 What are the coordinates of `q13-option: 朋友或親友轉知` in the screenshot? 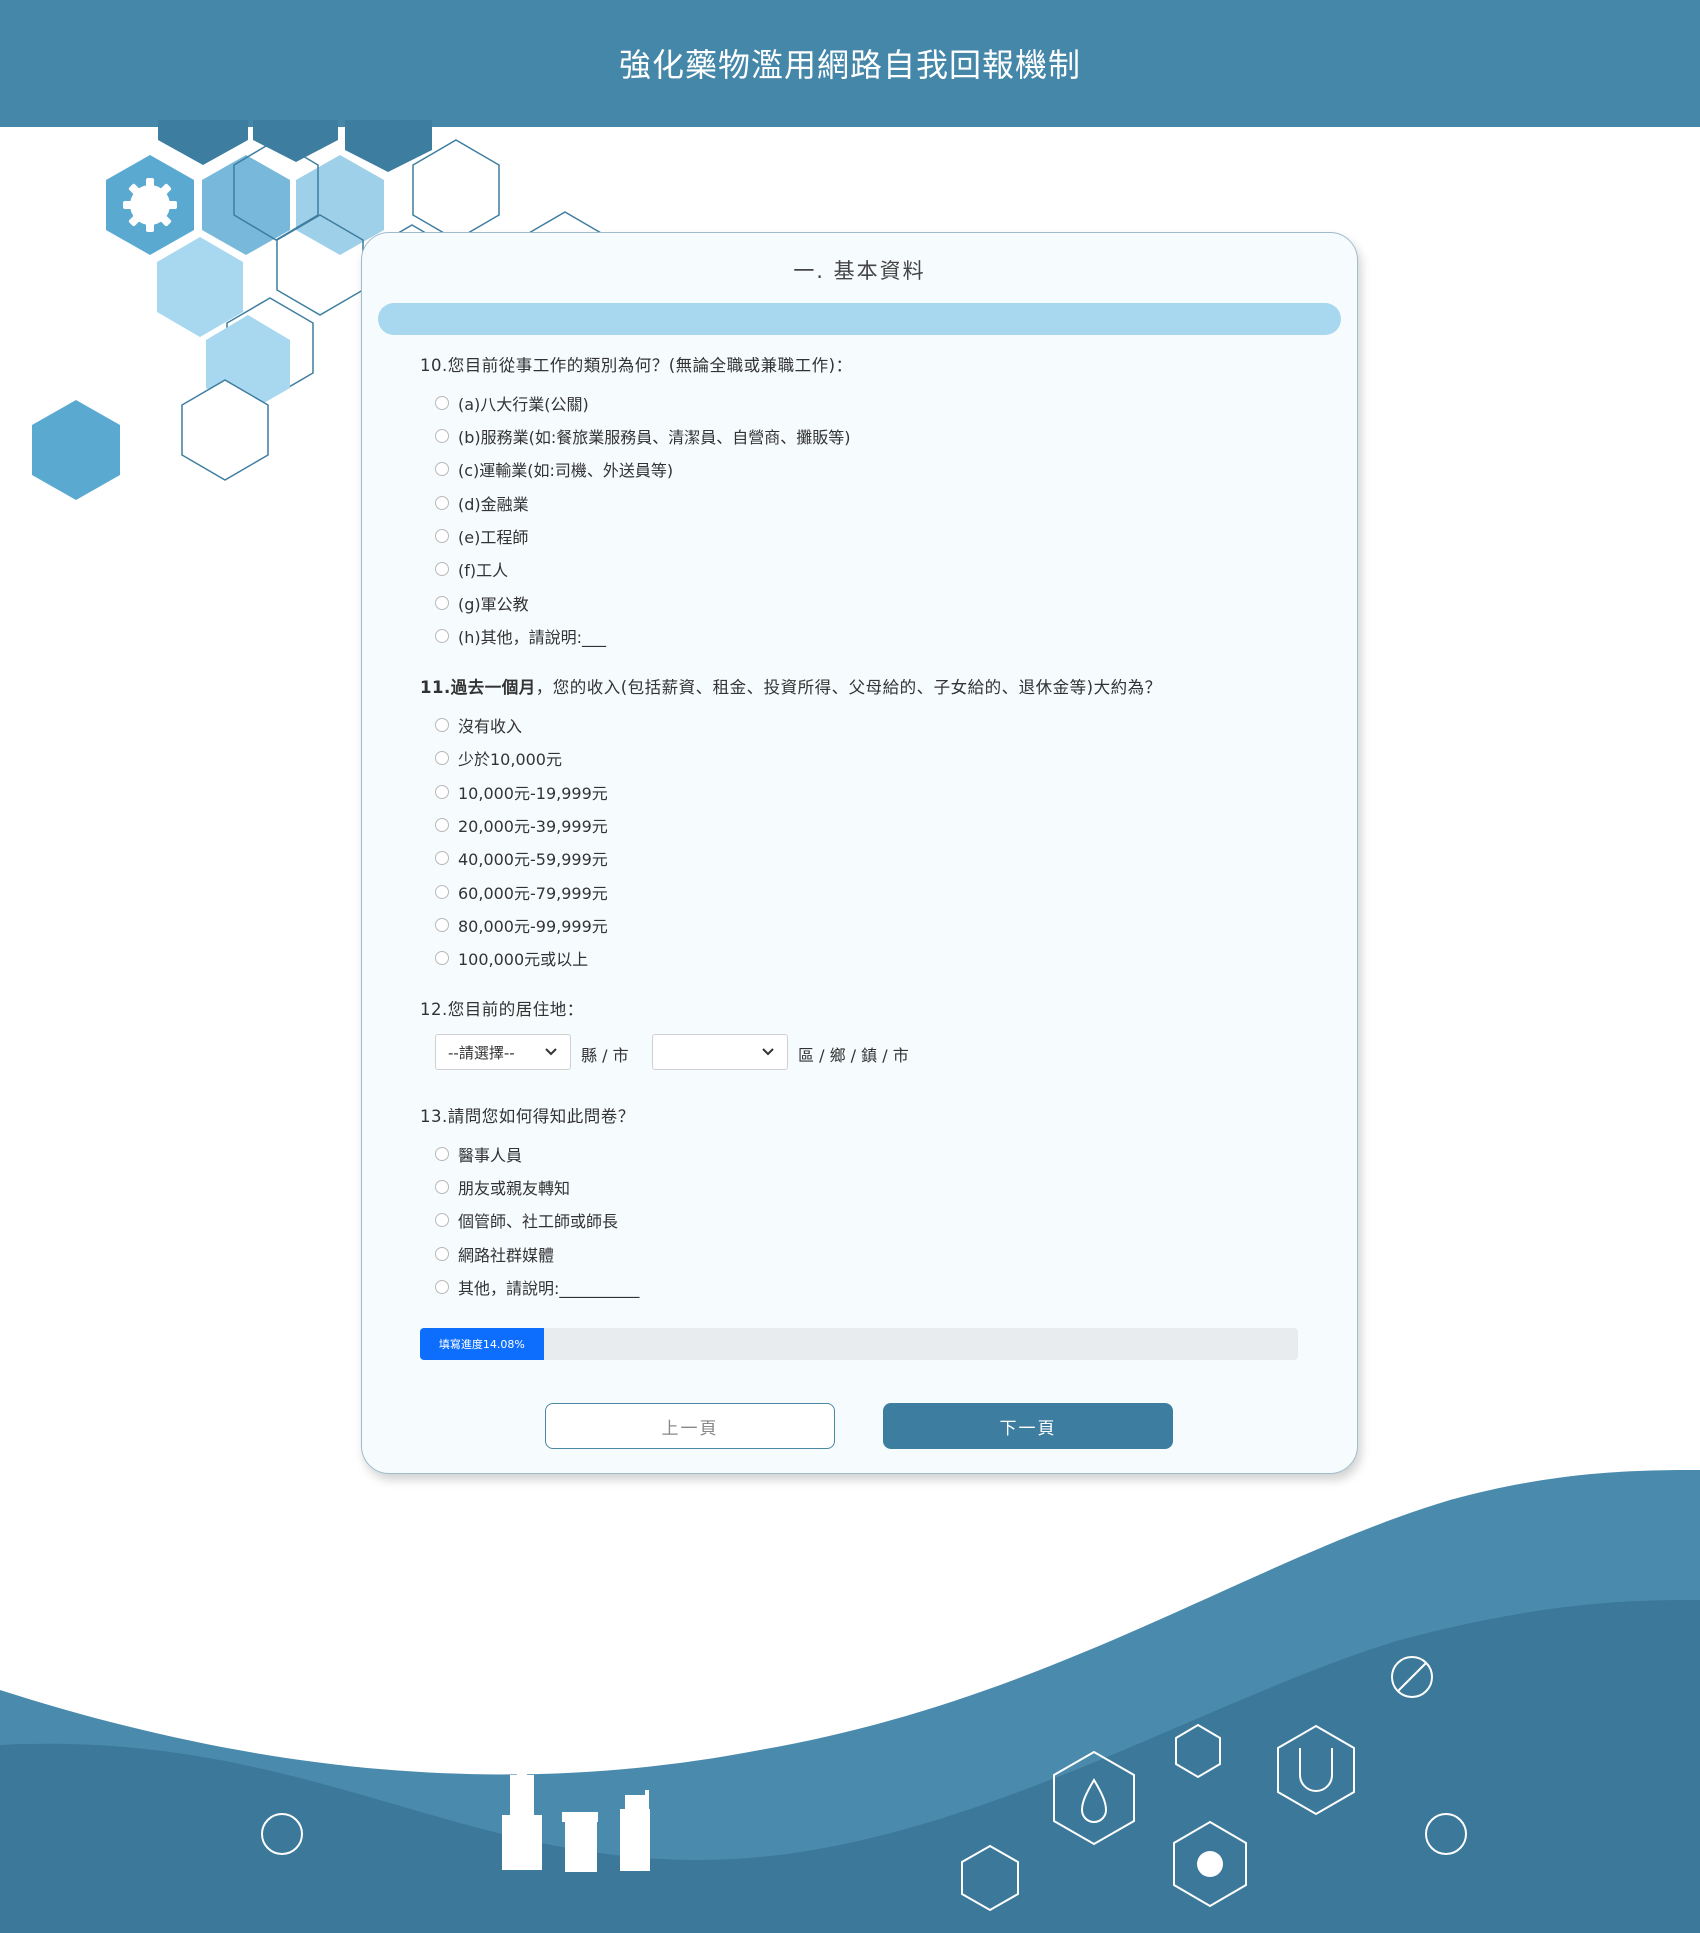 It's located at (502, 1187).